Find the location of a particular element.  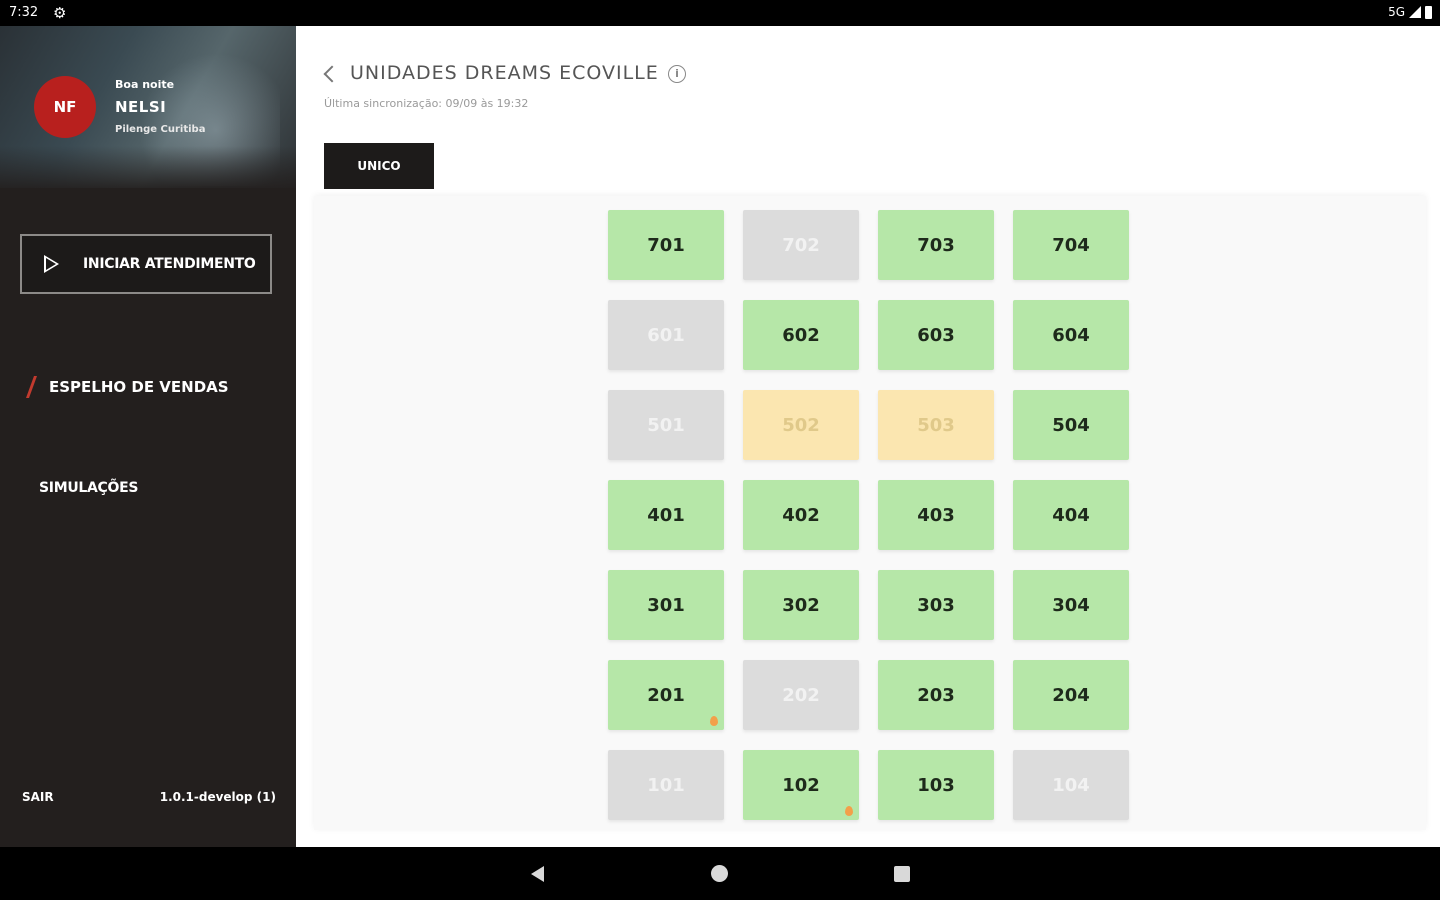

logout-button: SAIR is located at coordinates (38, 797).